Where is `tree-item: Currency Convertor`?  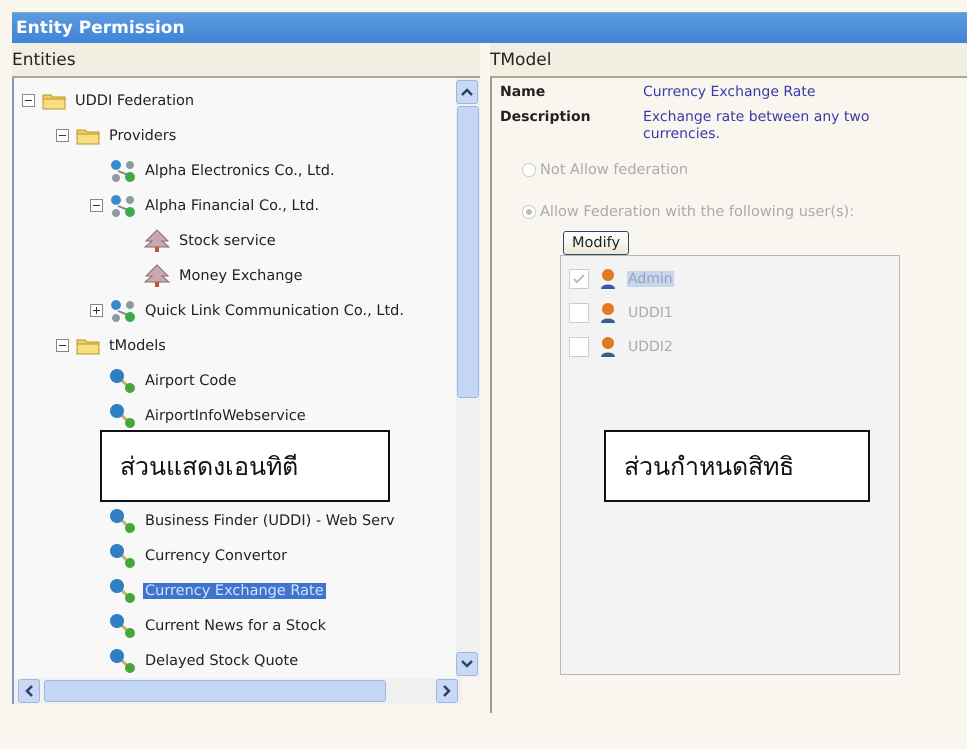 tree-item: Currency Convertor is located at coordinates (216, 556).